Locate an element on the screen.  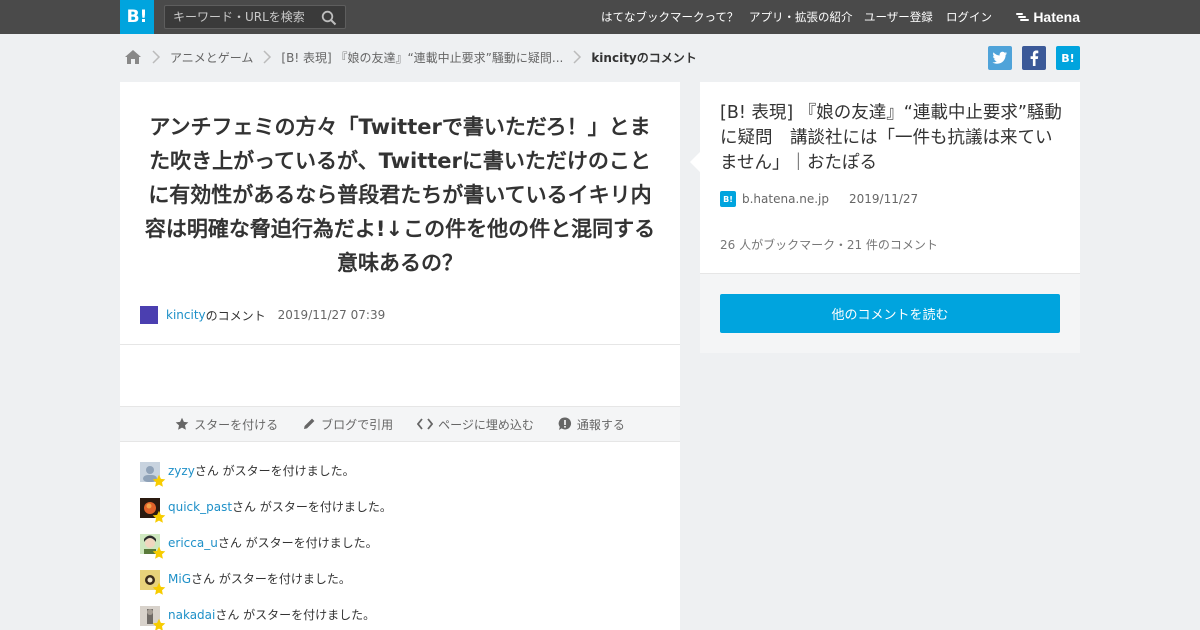
home-icon is located at coordinates (133, 57).